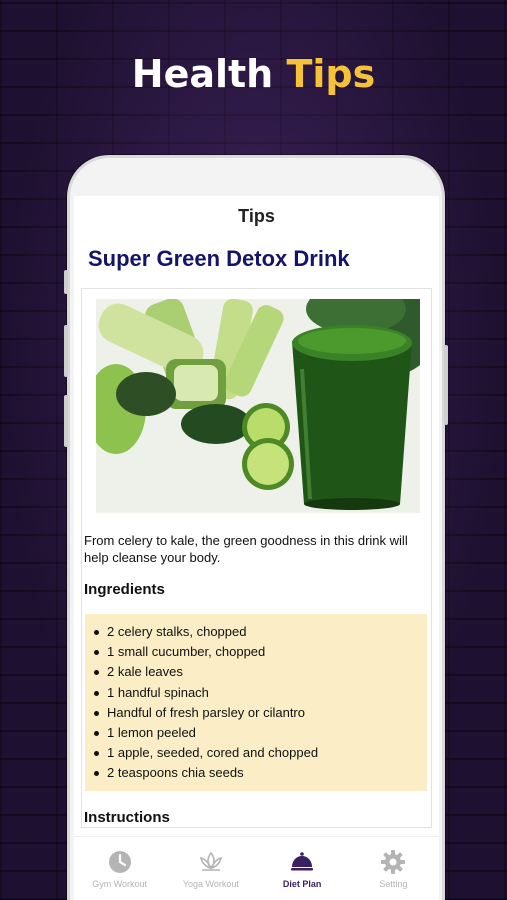 This screenshot has height=900, width=507. Describe the element at coordinates (256, 773) in the screenshot. I see `ingredient-item: 2 teaspoons chia seeds` at that location.